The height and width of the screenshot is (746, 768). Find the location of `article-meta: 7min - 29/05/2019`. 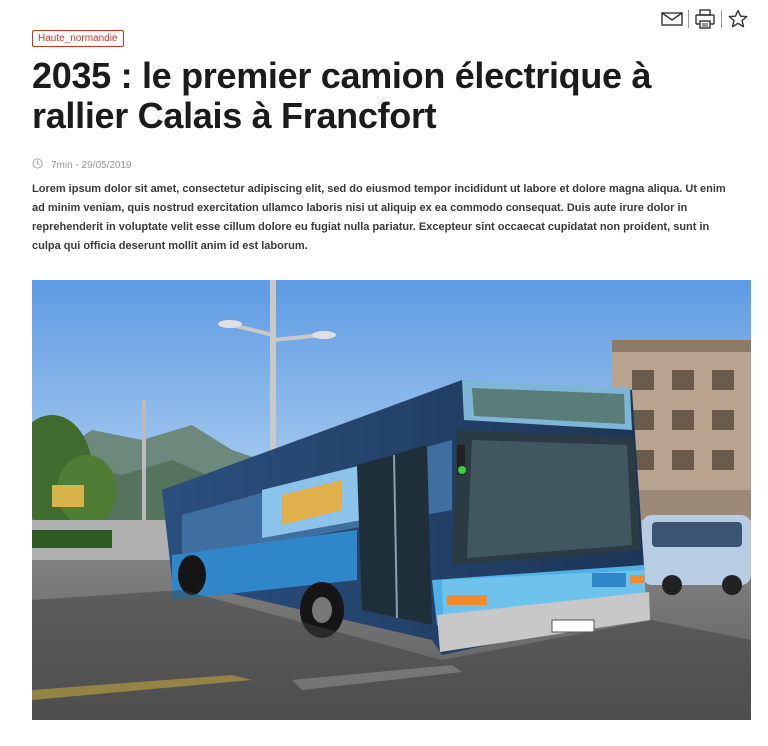

article-meta: 7min - 29/05/2019 is located at coordinates (82, 165).